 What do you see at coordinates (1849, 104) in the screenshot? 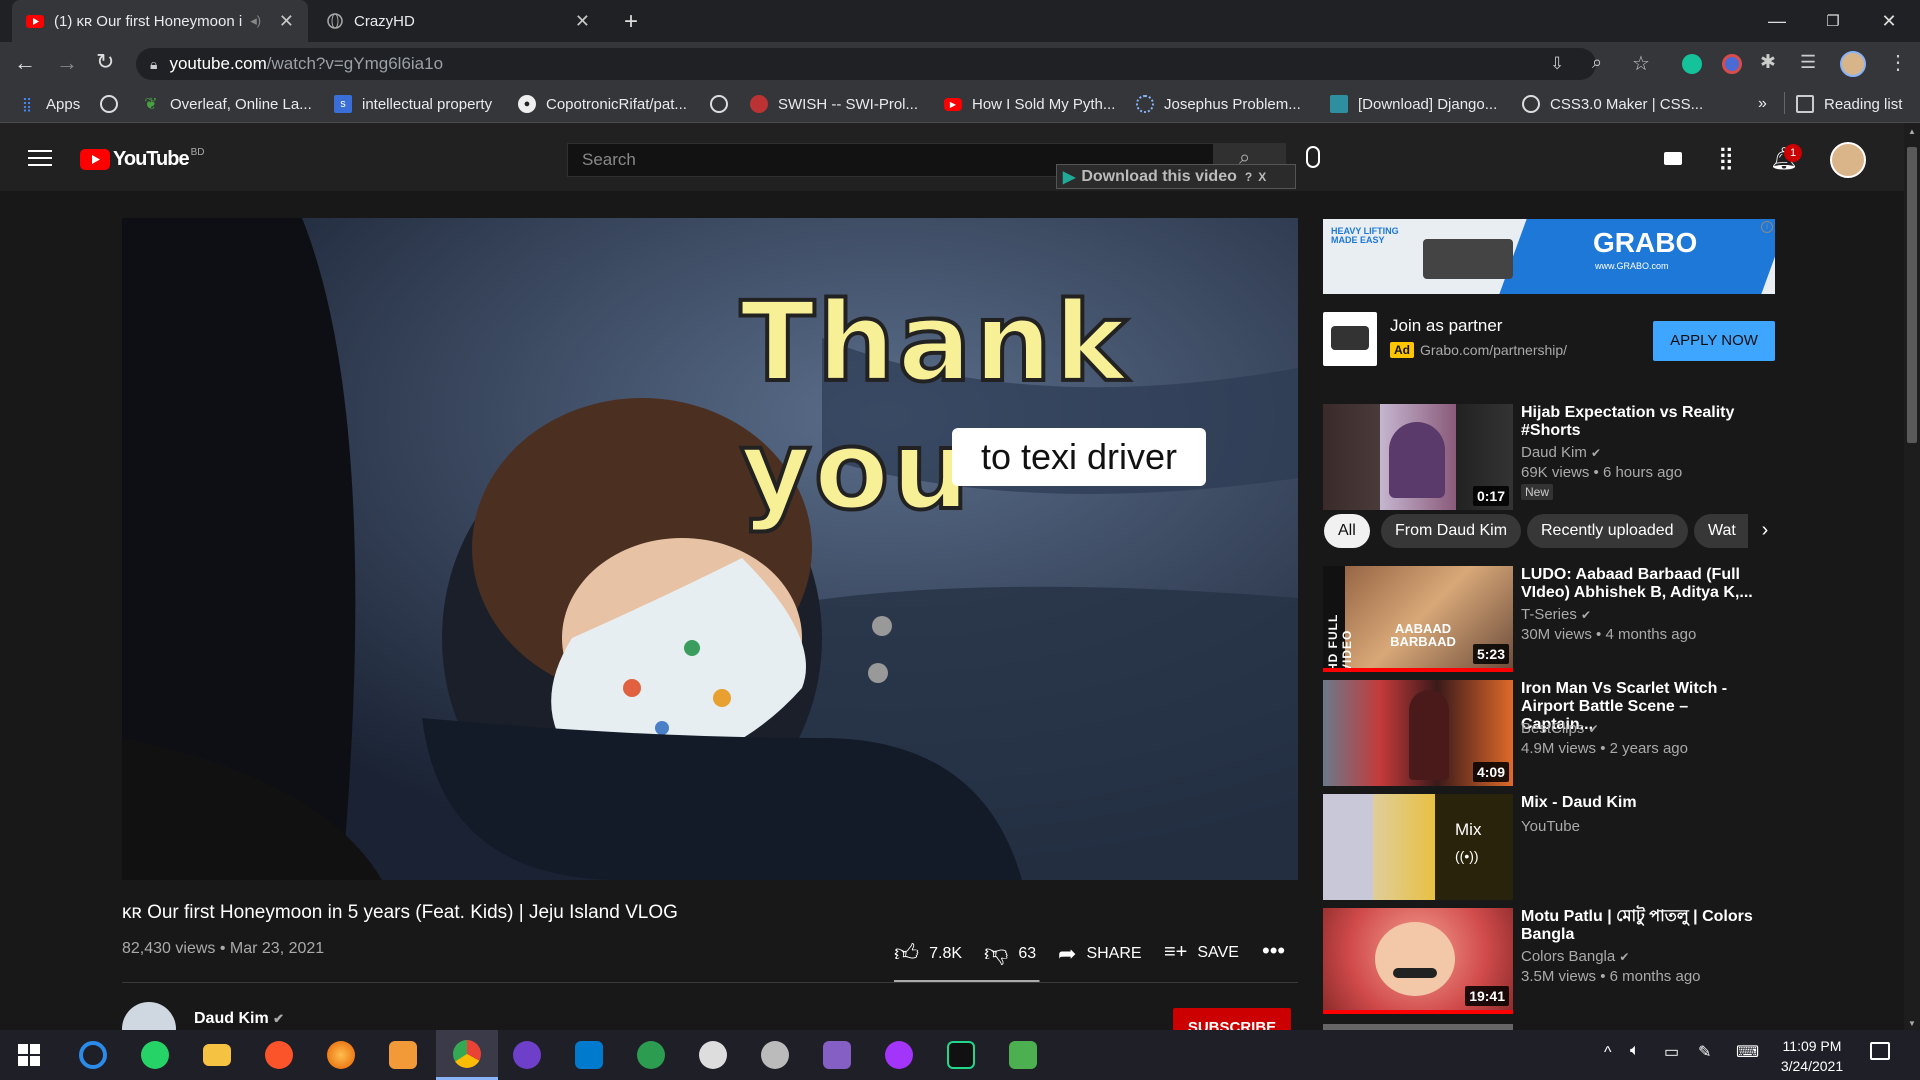
I see `reading-list: Reading list` at bounding box center [1849, 104].